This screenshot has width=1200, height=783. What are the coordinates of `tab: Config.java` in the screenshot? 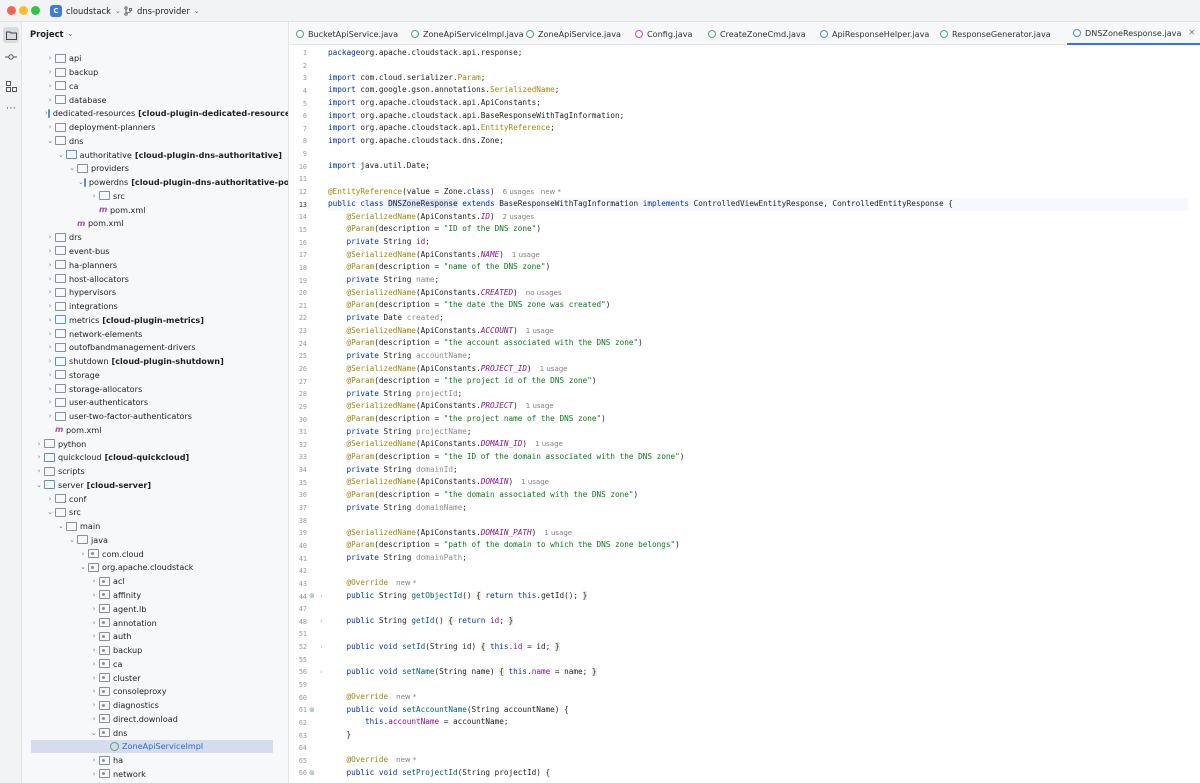 It's located at (664, 33).